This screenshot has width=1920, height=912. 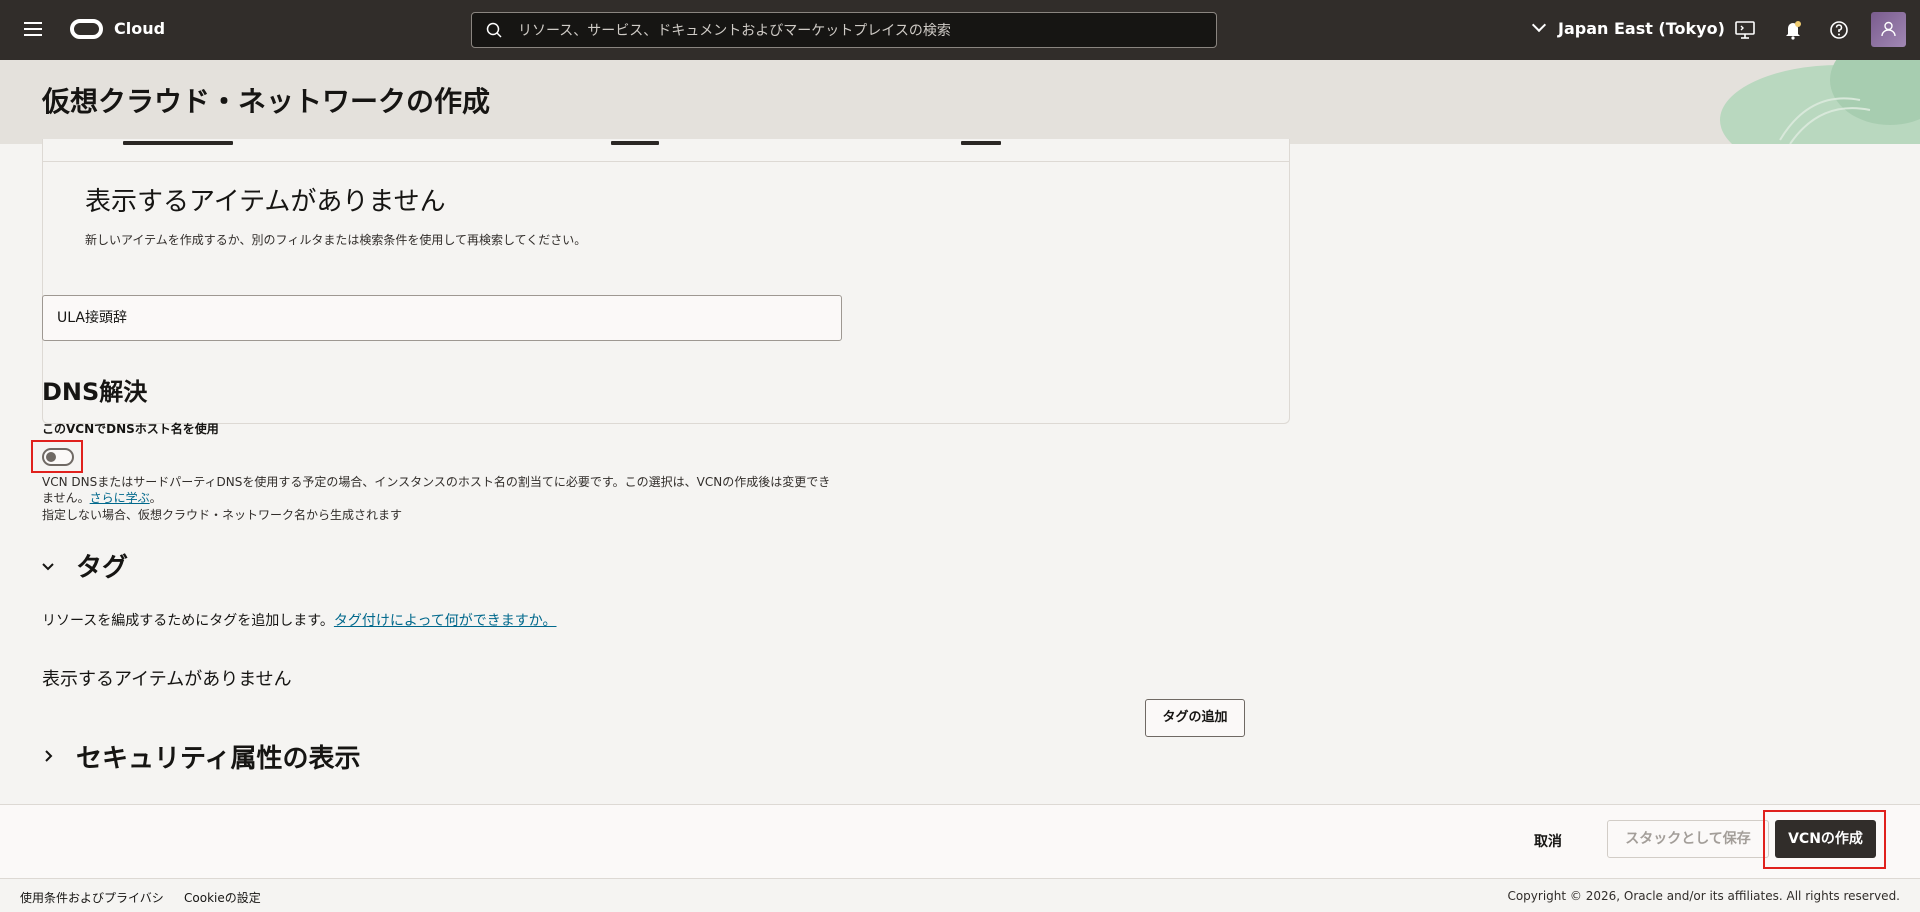 What do you see at coordinates (155, 498) in the screenshot?
I see `dns-help-suffix: 。` at bounding box center [155, 498].